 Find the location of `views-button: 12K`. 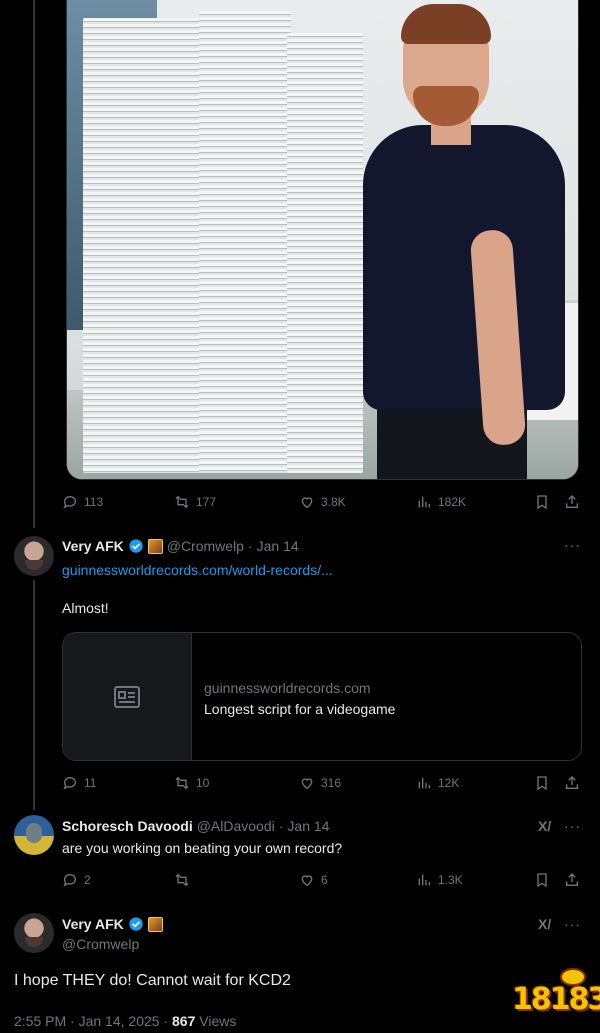

views-button: 12K is located at coordinates (437, 783).